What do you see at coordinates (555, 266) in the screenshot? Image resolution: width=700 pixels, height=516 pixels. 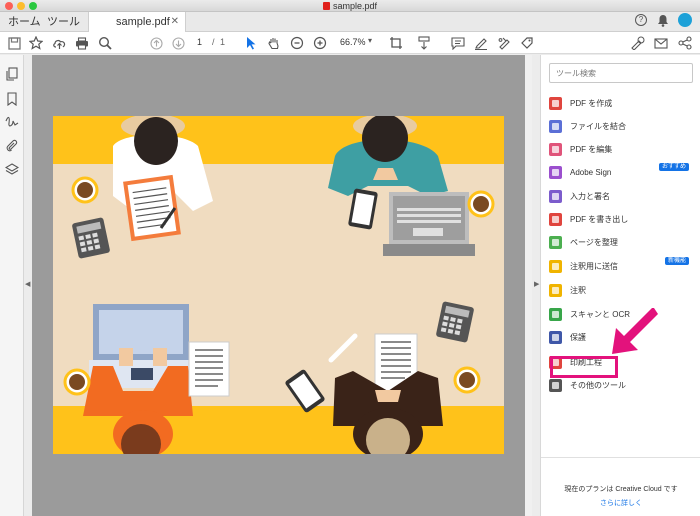 I see `send-for-comments-icon` at bounding box center [555, 266].